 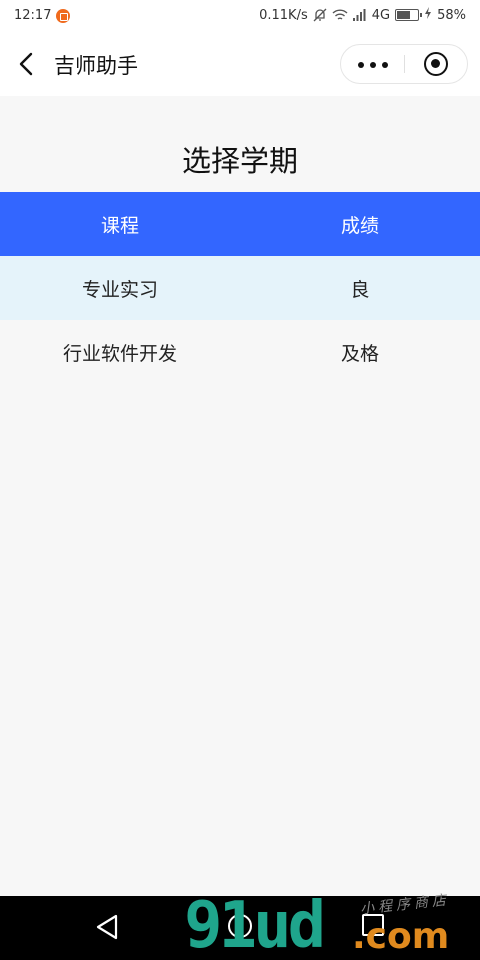 I want to click on status-bar: 12:17 0.11K/s 4G 58%, so click(x=240, y=16).